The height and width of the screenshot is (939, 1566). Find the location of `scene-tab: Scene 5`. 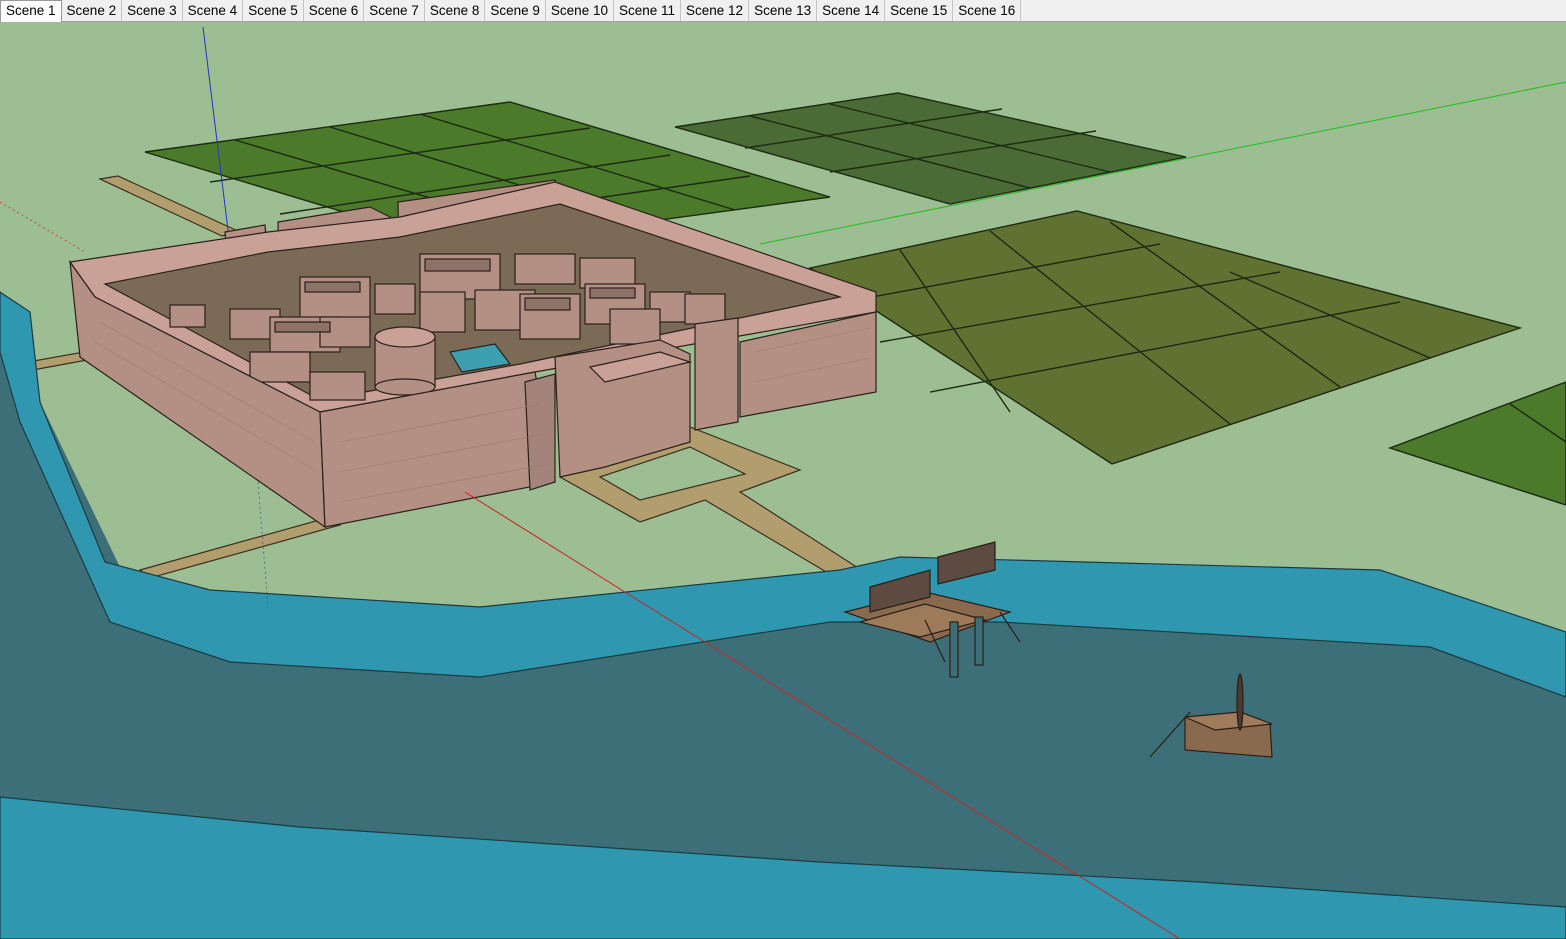

scene-tab: Scene 5 is located at coordinates (273, 10).